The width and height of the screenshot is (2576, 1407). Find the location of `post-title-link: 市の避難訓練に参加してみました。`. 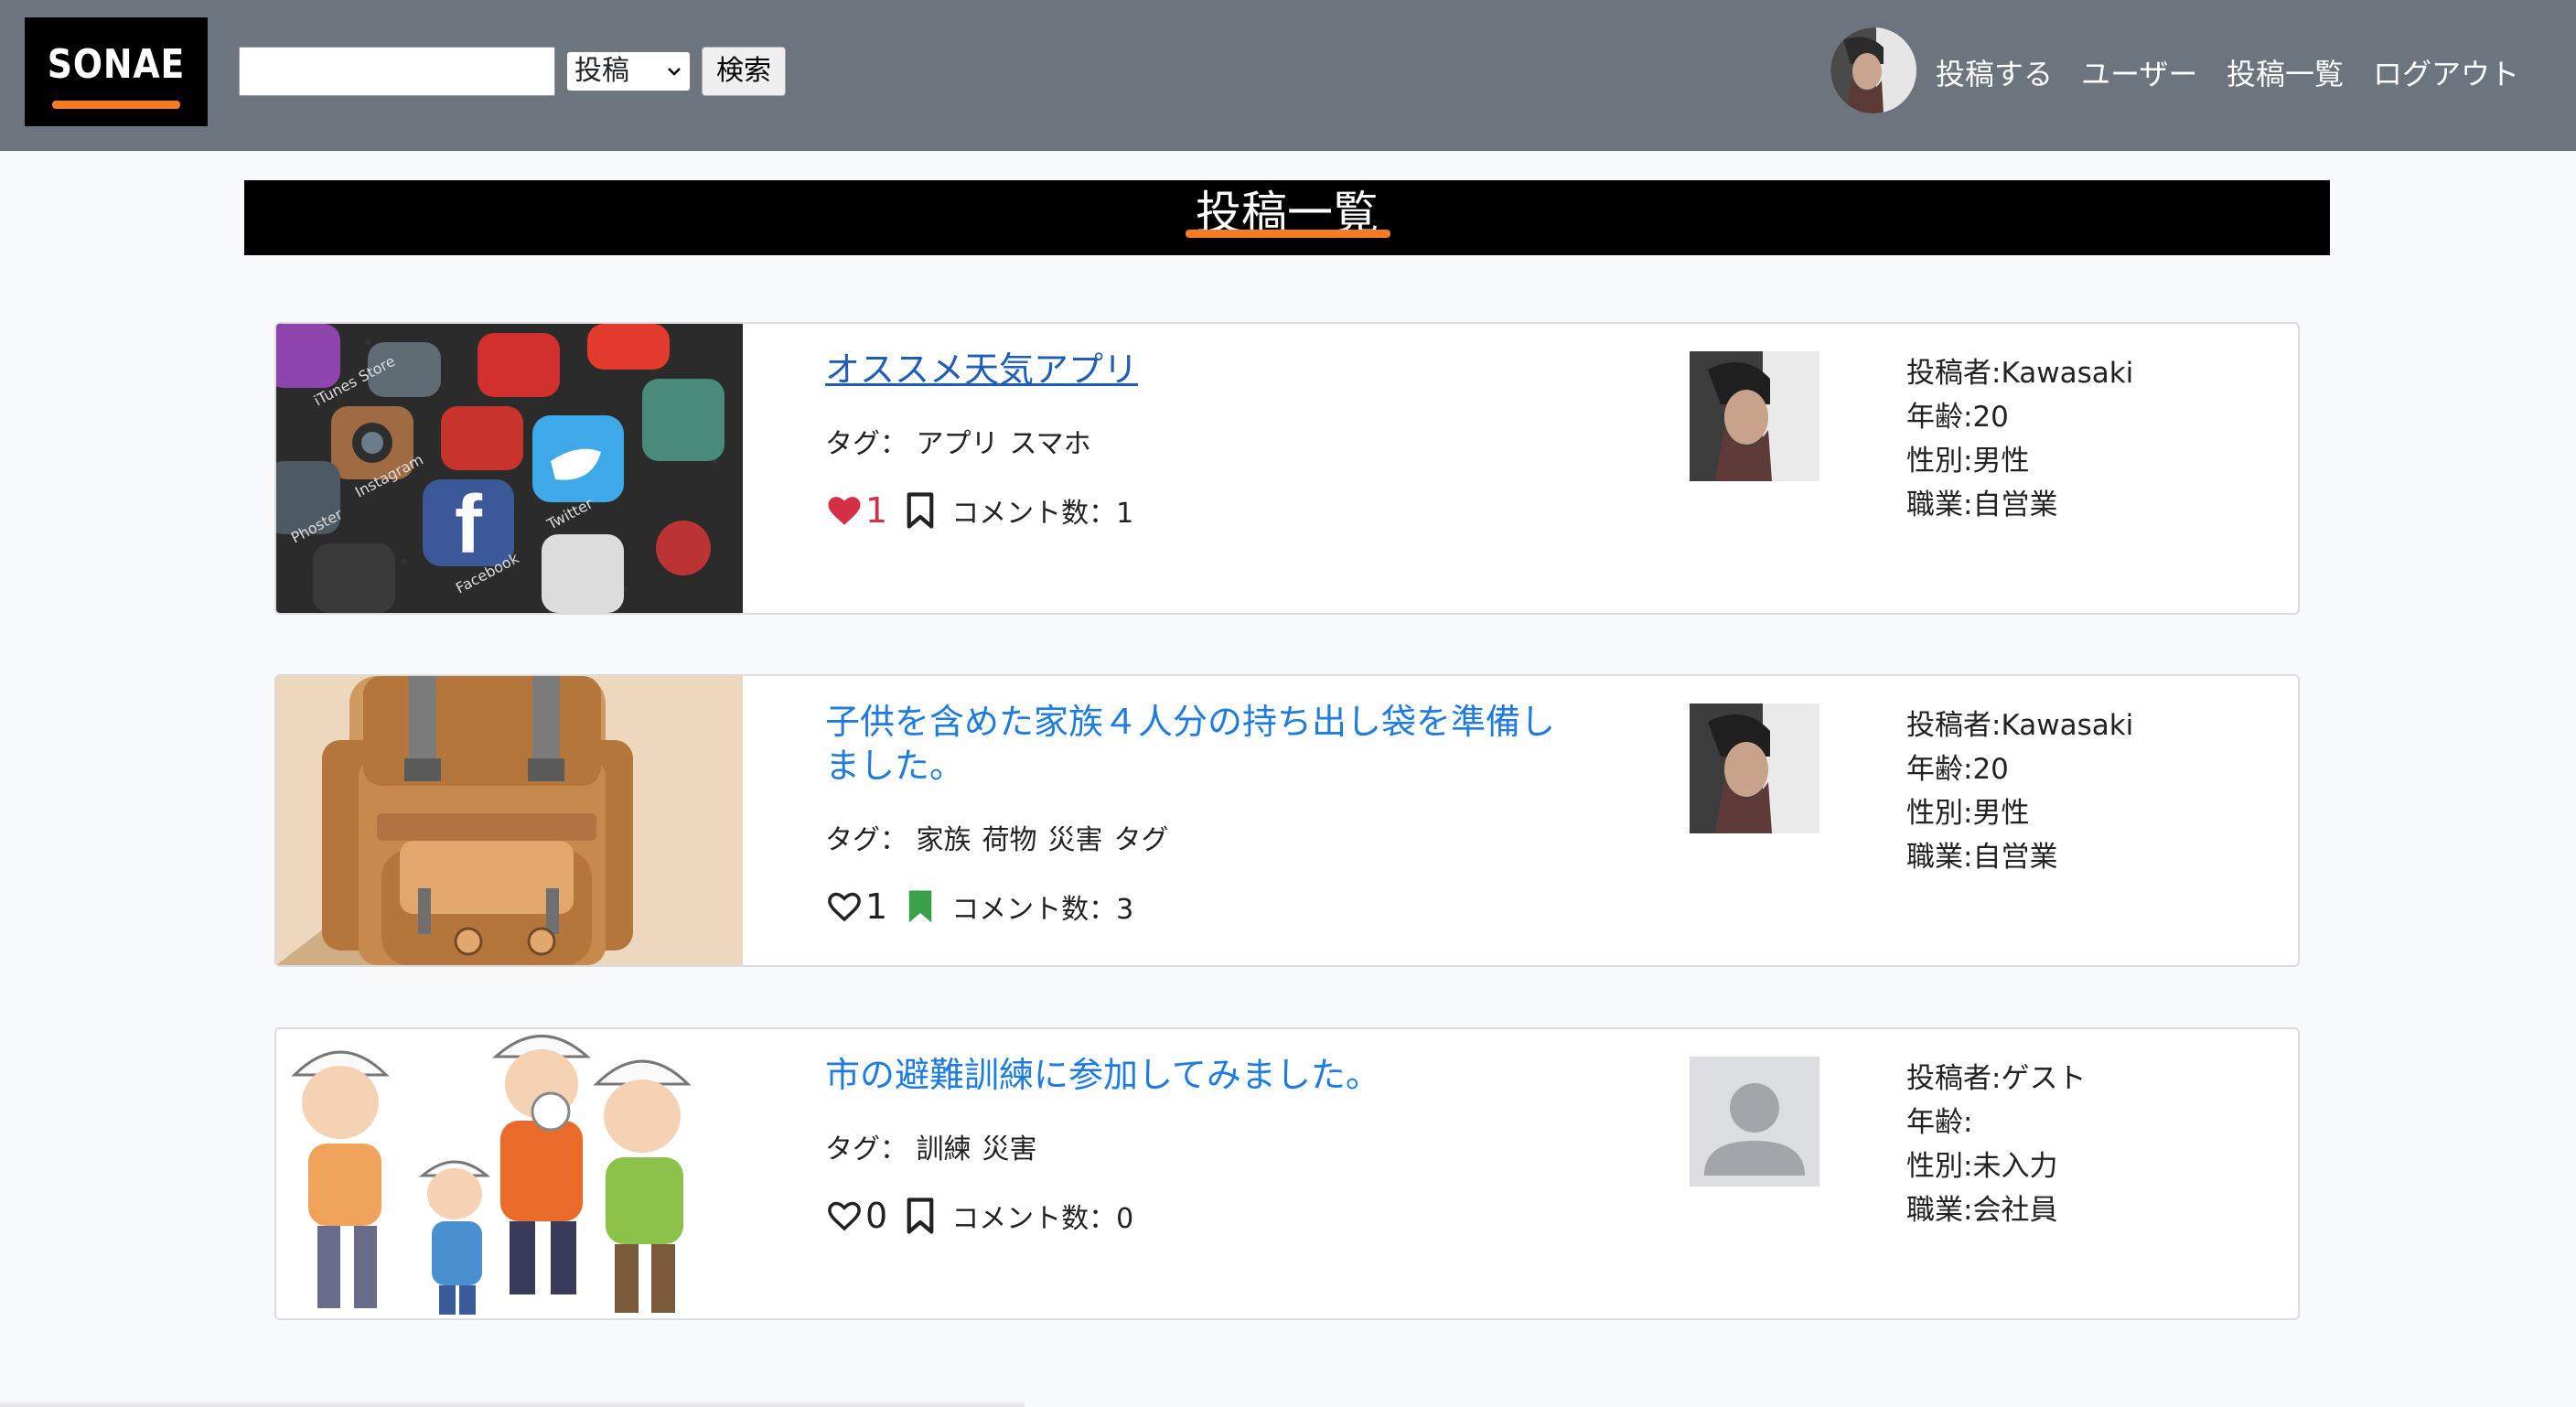

post-title-link: 市の避難訓練に参加してみました。 is located at coordinates (1204, 1075).